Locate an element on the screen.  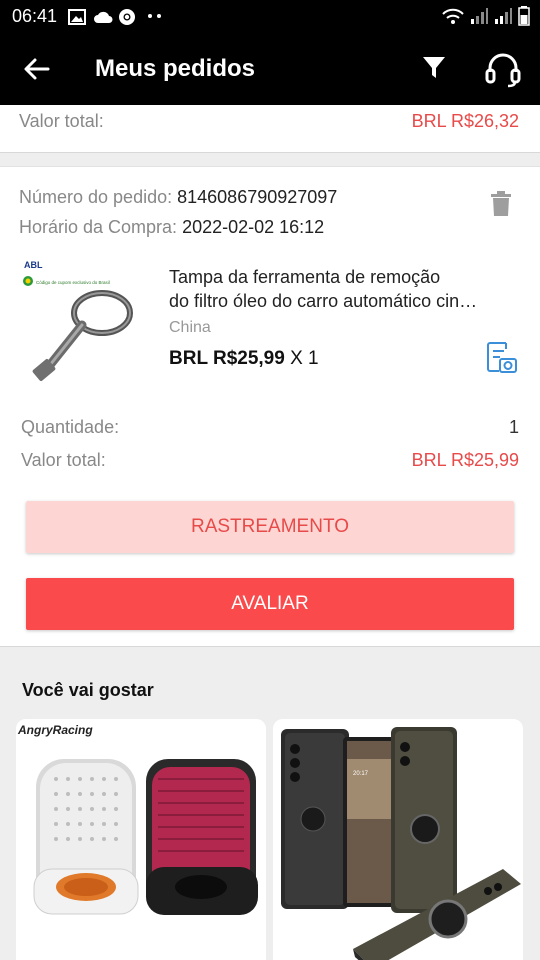
quantity-label: Quantidade: is located at coordinates (70, 427).